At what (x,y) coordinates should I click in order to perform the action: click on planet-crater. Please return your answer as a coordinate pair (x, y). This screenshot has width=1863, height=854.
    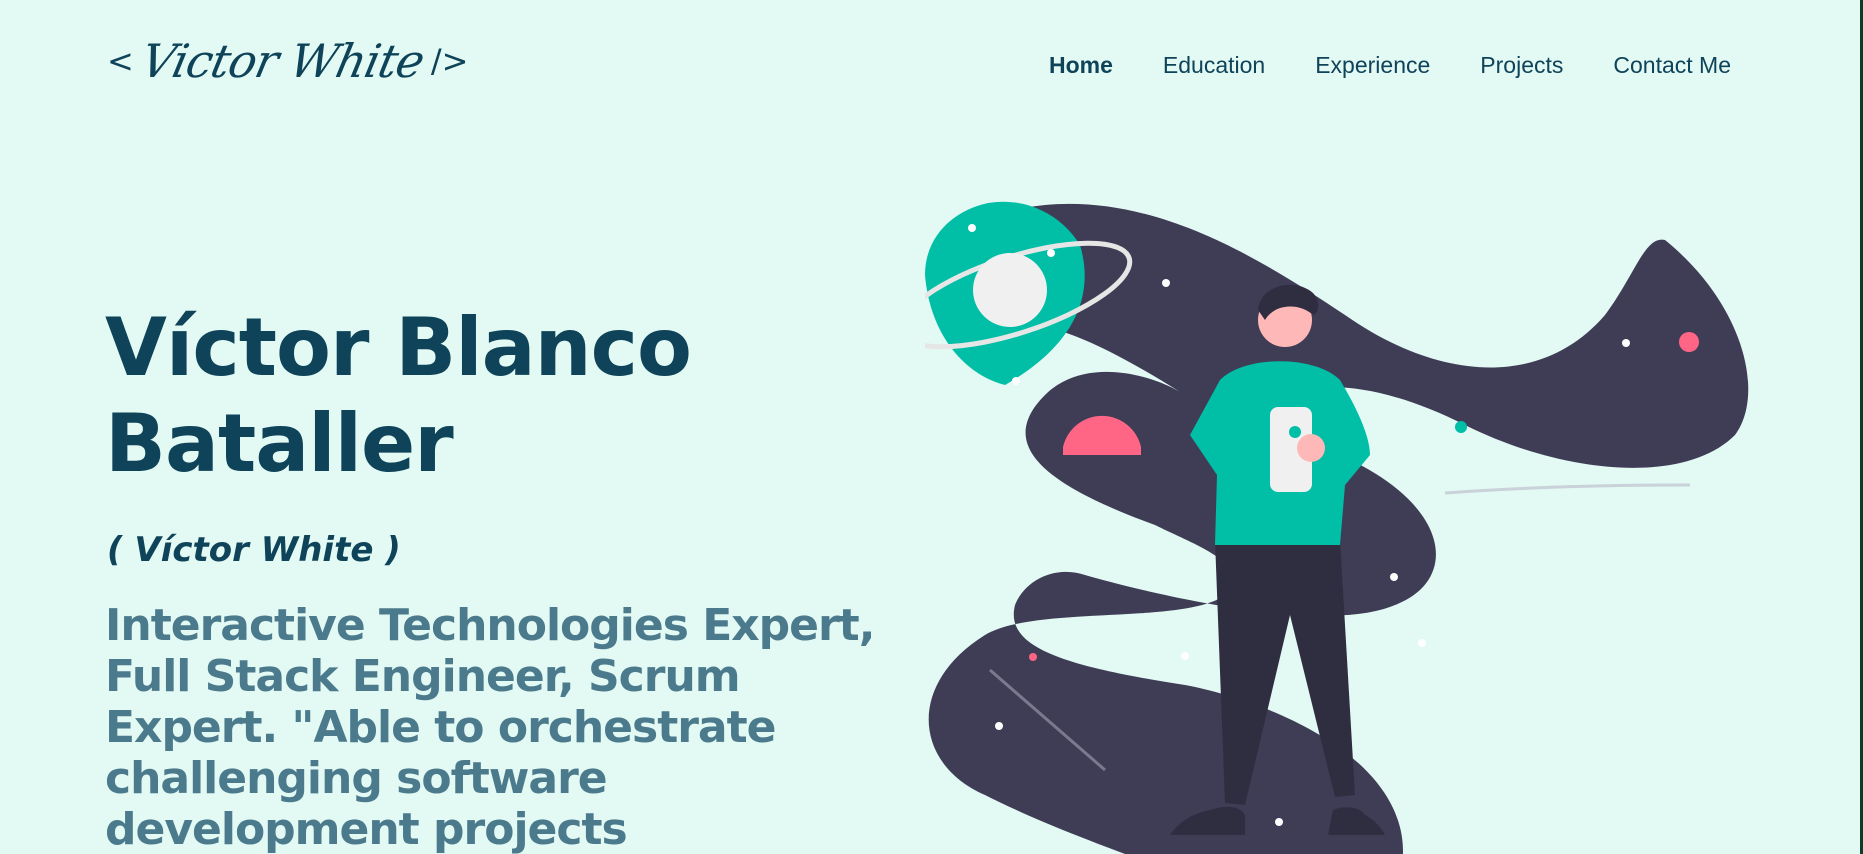
    Looking at the image, I should click on (1010, 290).